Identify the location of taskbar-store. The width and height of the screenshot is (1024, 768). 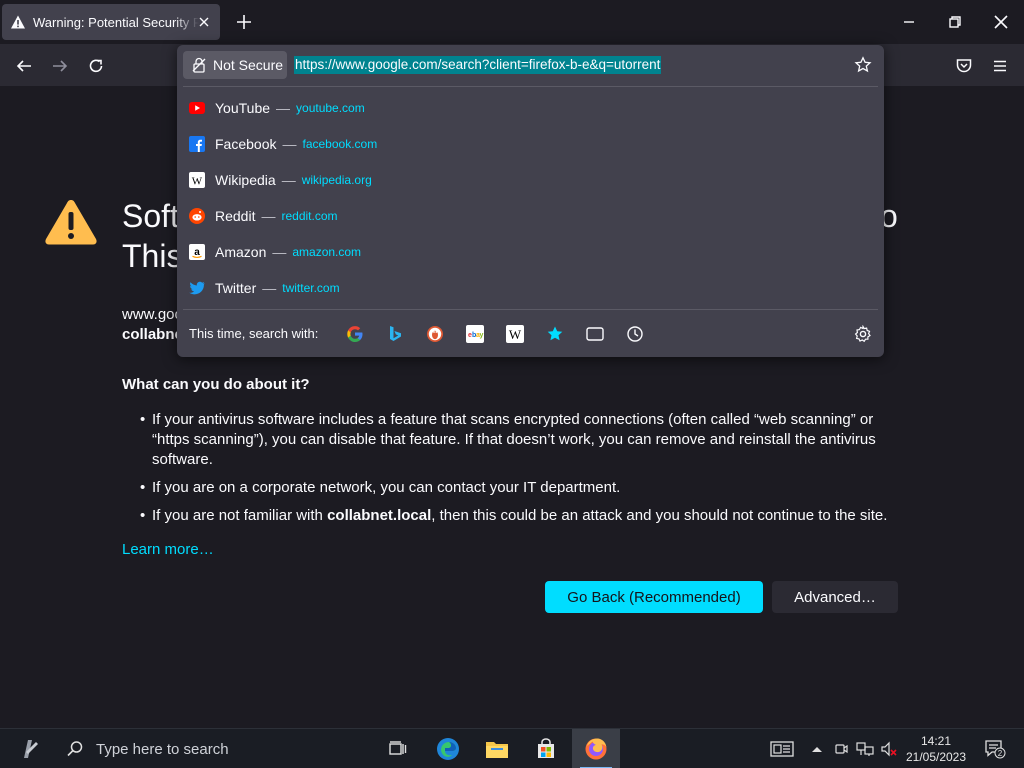
(546, 748).